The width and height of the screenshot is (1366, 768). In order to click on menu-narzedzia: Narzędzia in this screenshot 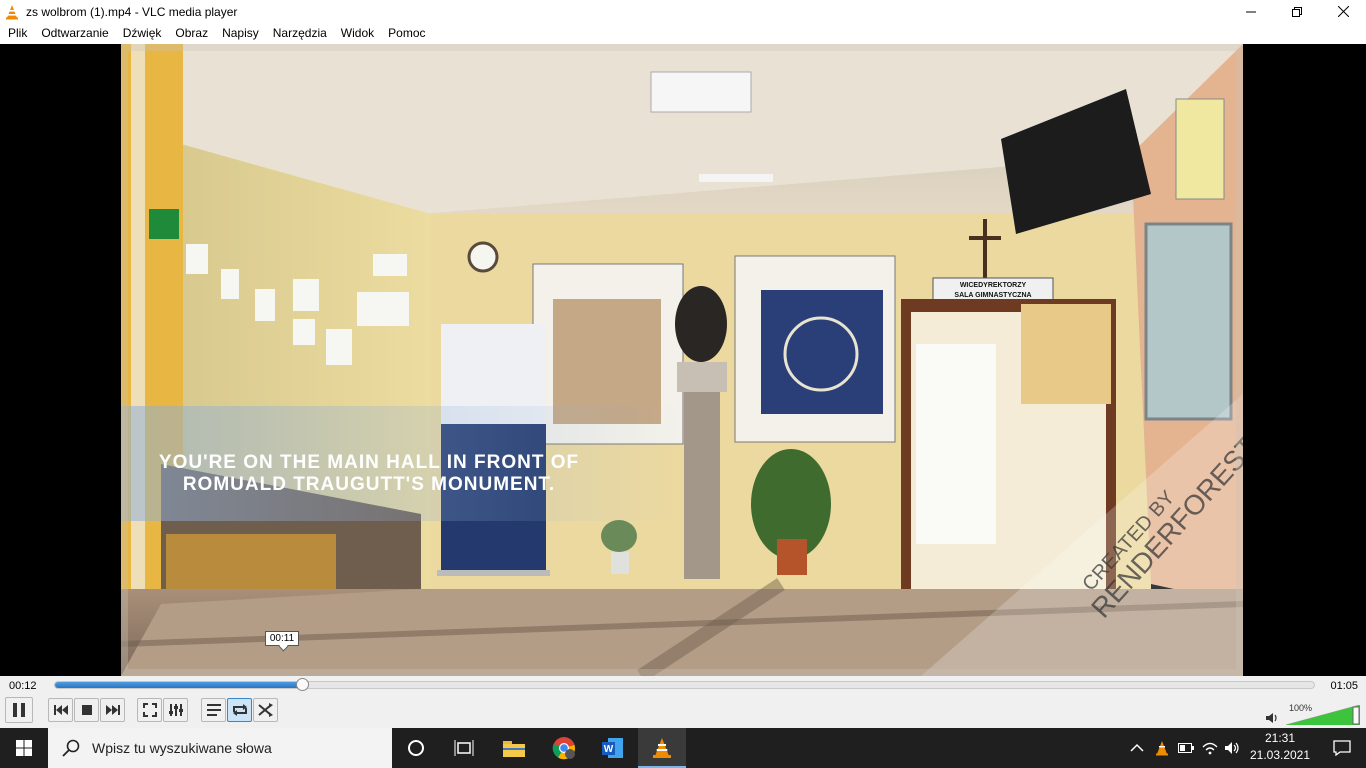, I will do `click(300, 33)`.